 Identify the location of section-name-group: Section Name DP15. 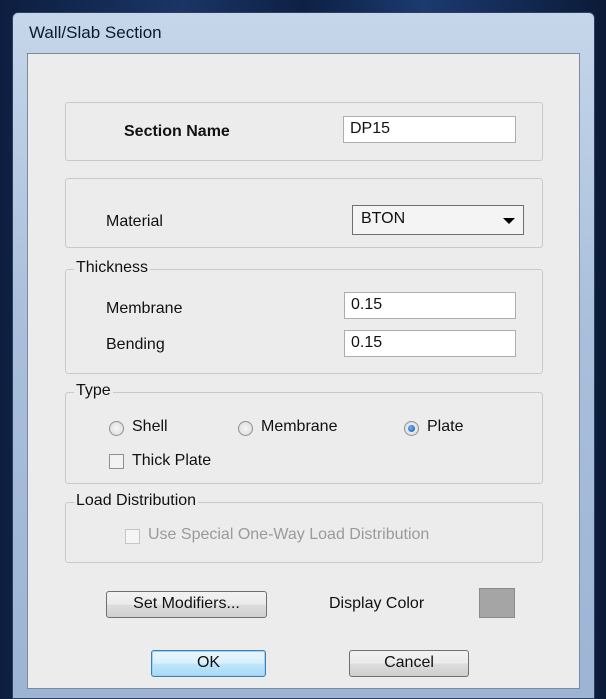
(304, 131).